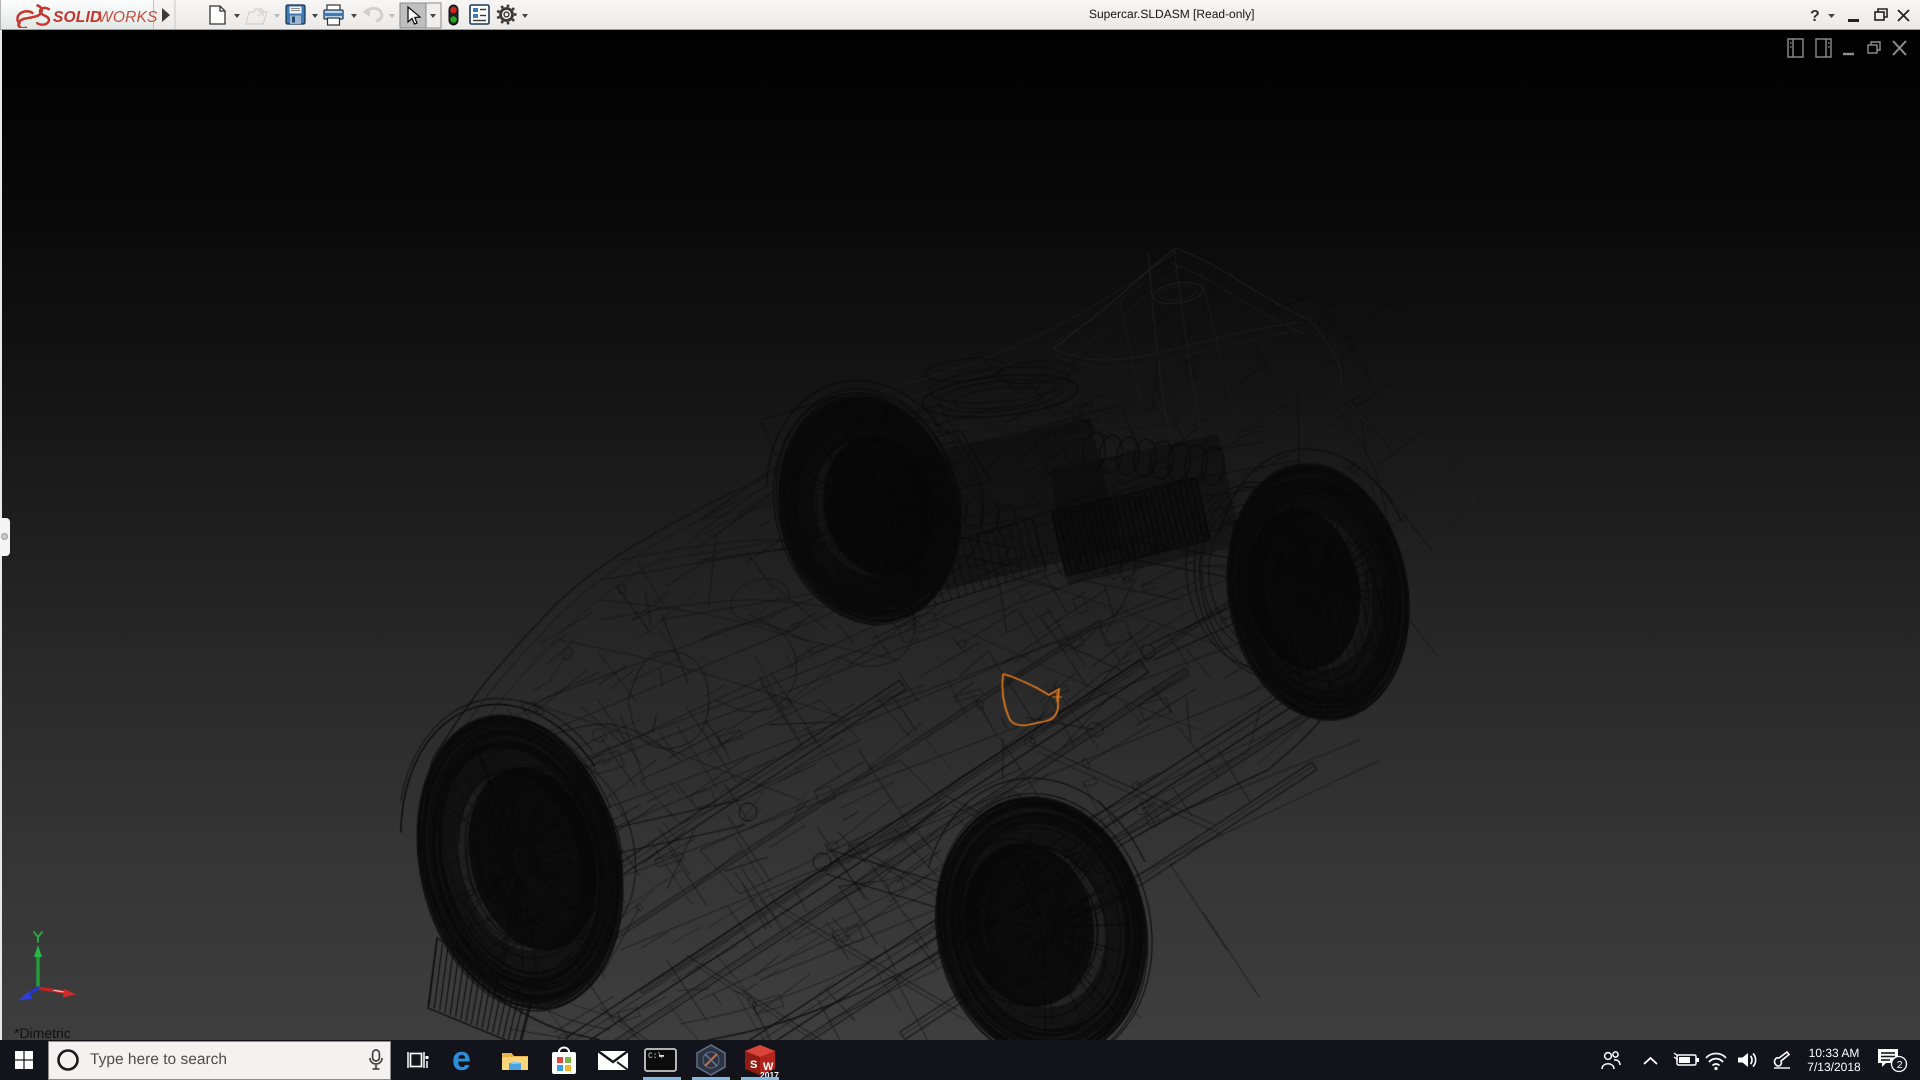 The width and height of the screenshot is (1920, 1080). I want to click on svg-text: S, so click(753, 1065).